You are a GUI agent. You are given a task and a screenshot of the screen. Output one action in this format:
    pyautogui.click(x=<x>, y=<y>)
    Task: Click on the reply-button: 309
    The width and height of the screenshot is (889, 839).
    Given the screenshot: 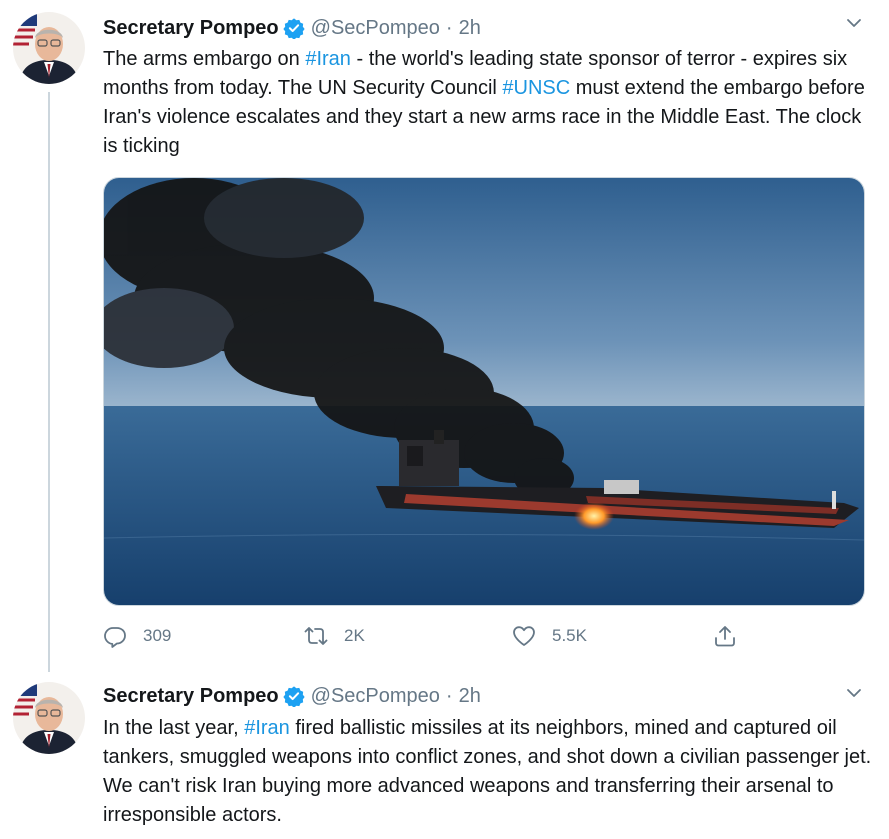 What is the action you would take?
    pyautogui.click(x=137, y=636)
    